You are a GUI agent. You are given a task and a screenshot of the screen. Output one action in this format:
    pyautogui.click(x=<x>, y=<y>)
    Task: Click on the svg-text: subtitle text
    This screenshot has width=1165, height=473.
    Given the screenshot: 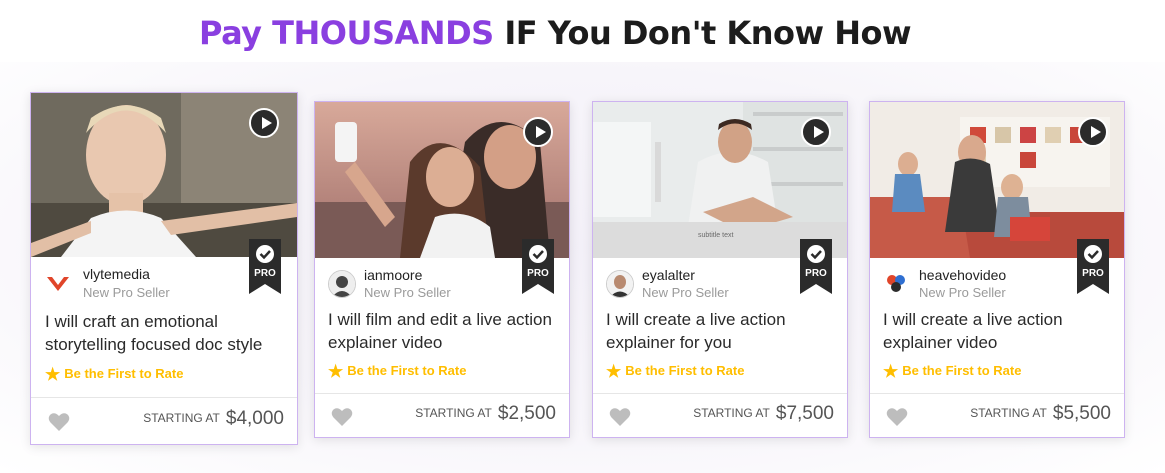 What is the action you would take?
    pyautogui.click(x=715, y=235)
    